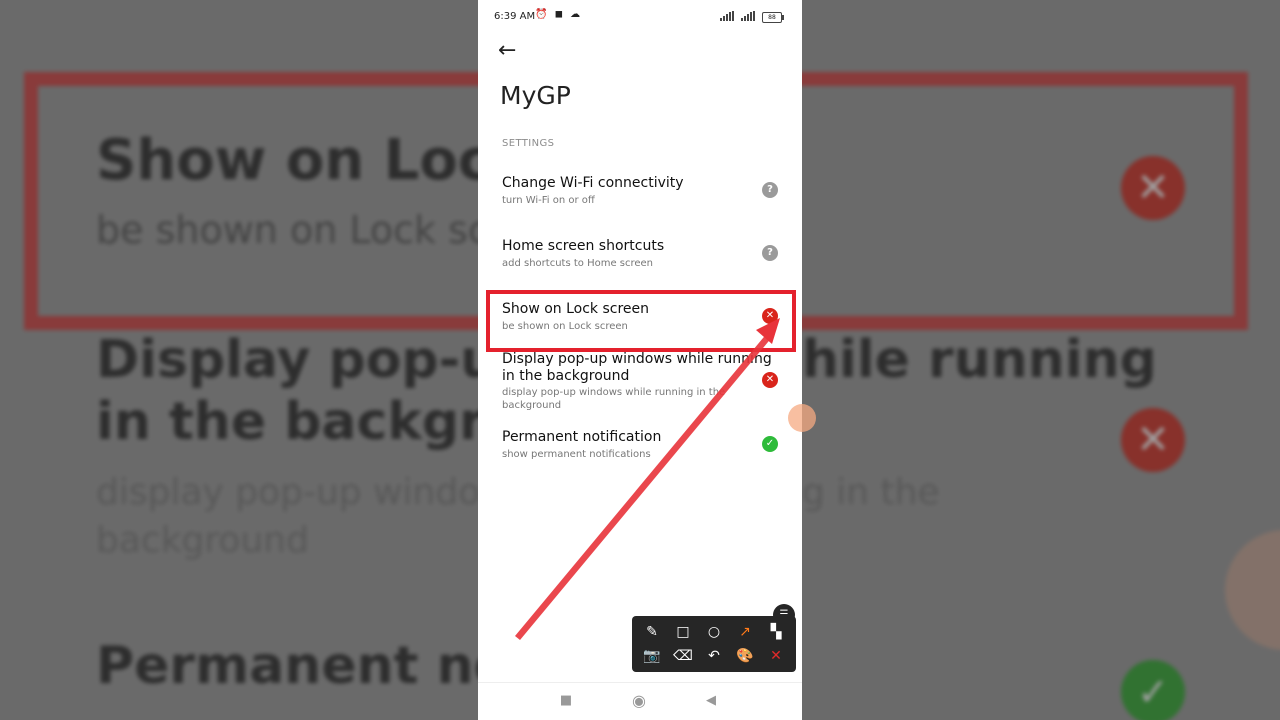 Image resolution: width=1280 pixels, height=720 pixels. What do you see at coordinates (714, 644) in the screenshot?
I see `annotation-toolbar: ✎ □ ○ ↗ ▚ 📷 ⌫ ↶ 🎨 ✕` at bounding box center [714, 644].